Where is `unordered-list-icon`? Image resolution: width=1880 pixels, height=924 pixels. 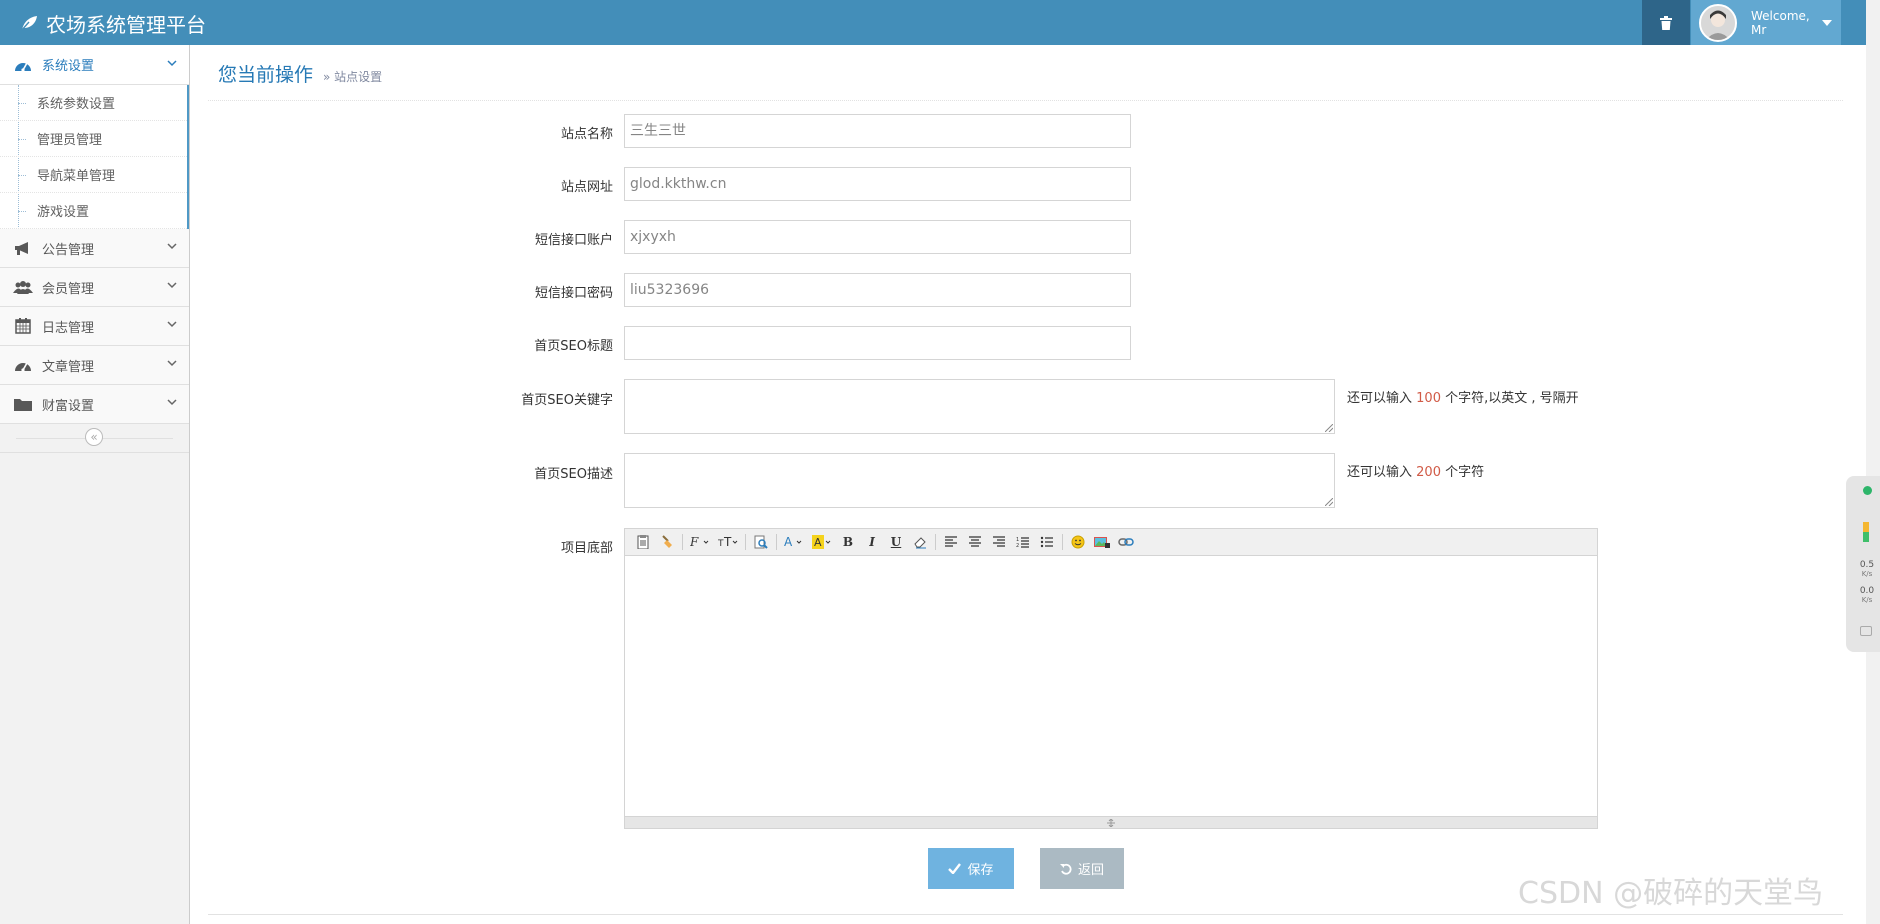 unordered-list-icon is located at coordinates (1047, 542).